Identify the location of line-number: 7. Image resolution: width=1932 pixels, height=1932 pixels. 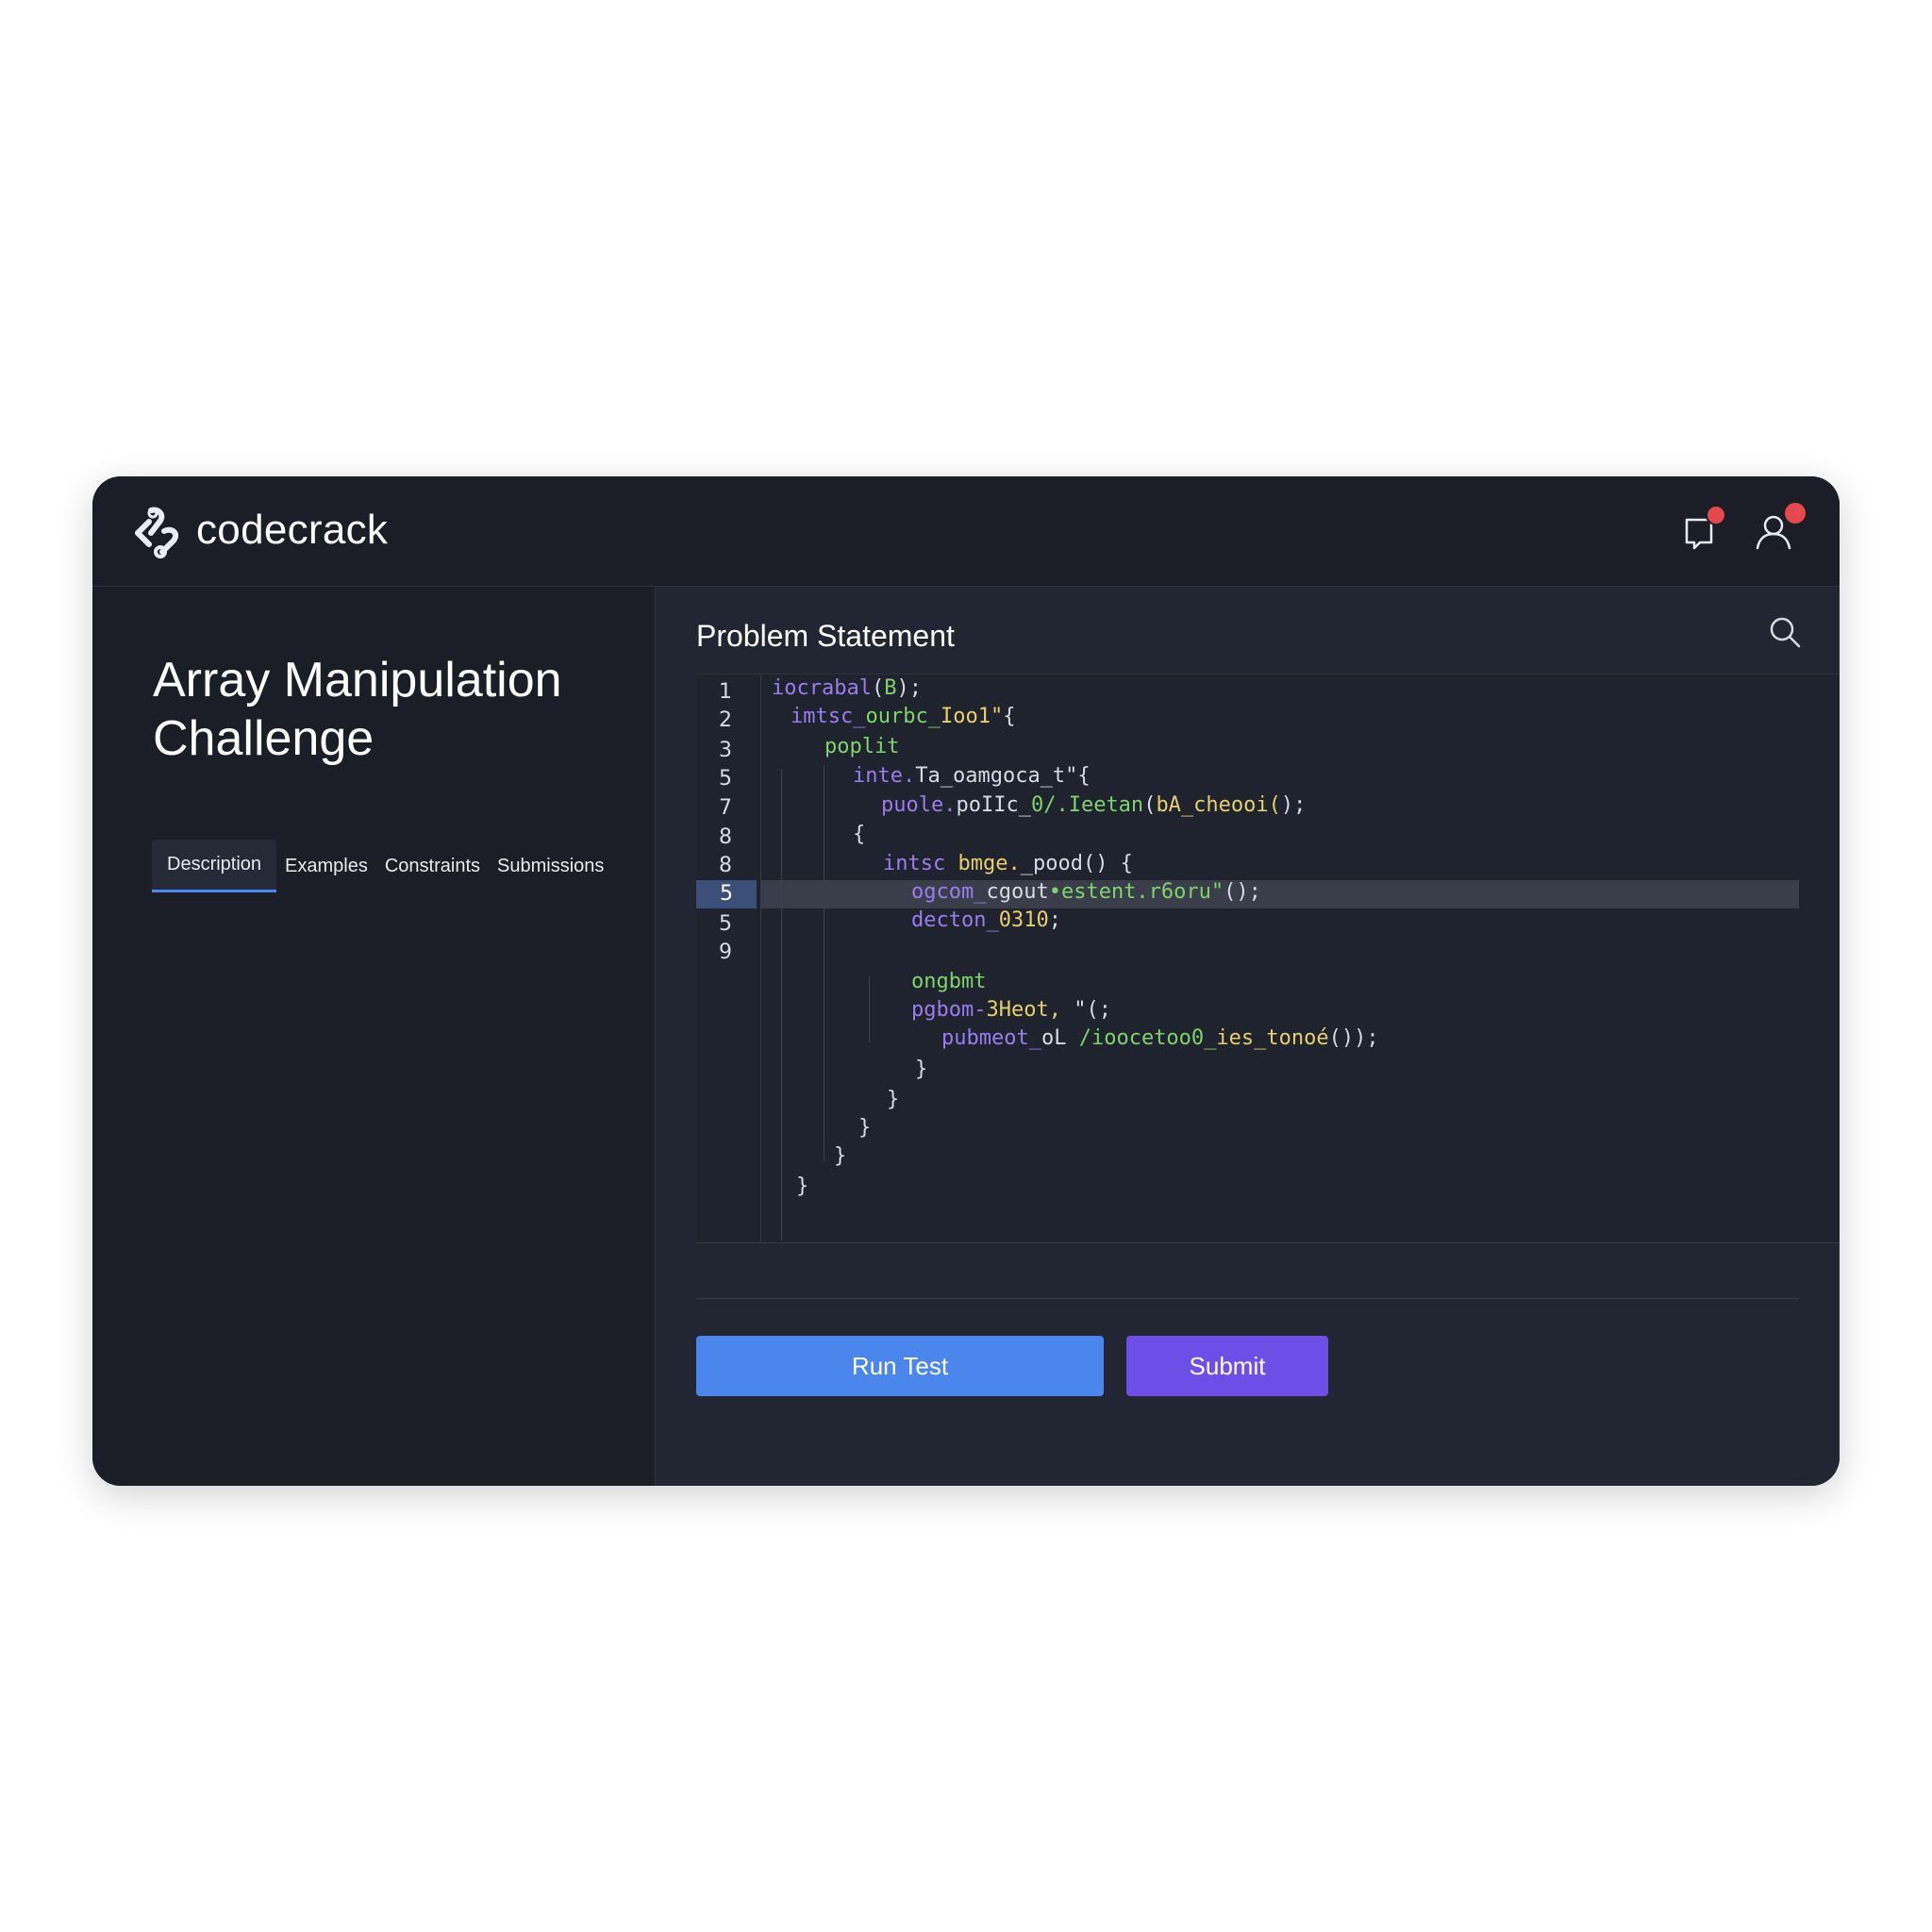
(725, 808).